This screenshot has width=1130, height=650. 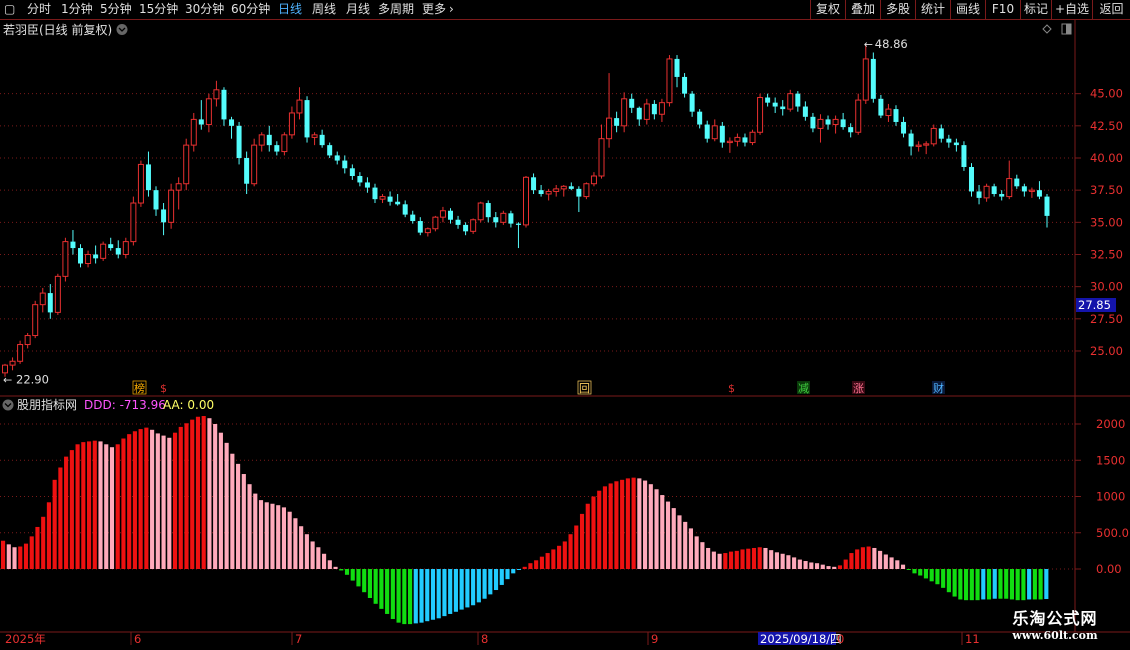 I want to click on price-tick-label: 42.50, so click(x=1106, y=126).